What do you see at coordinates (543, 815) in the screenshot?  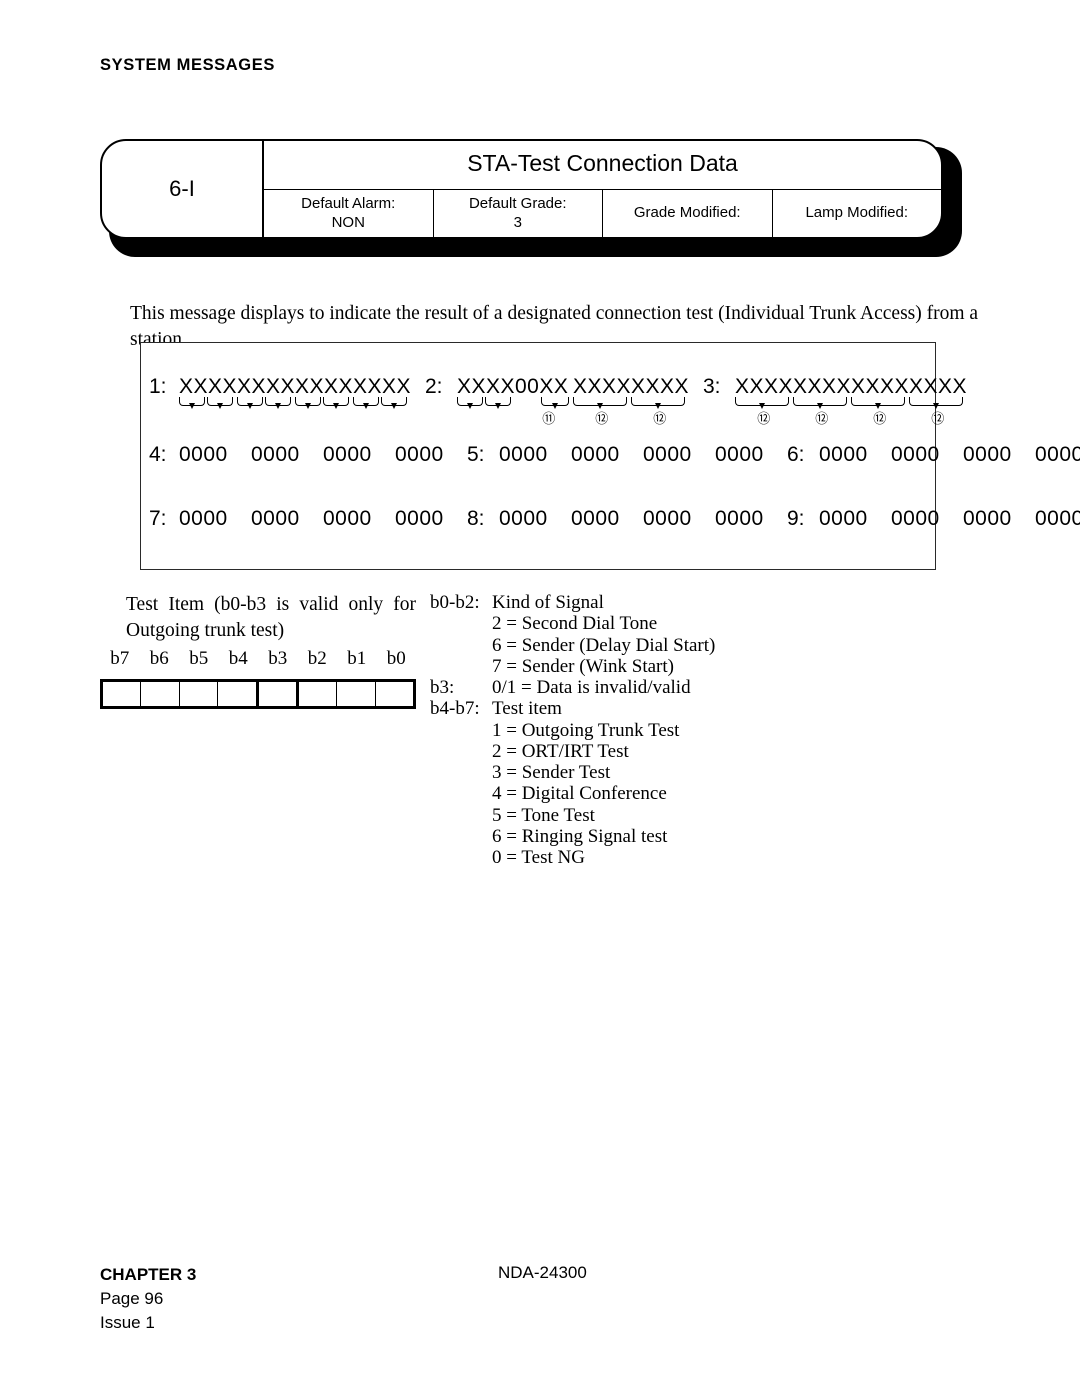 I see `legend-item: 5 = Tone Test` at bounding box center [543, 815].